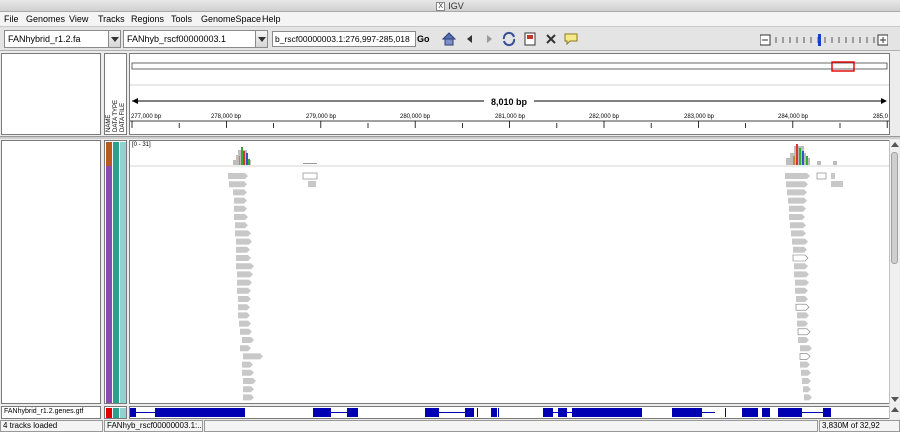 This screenshot has height=432, width=900. I want to click on close-icon, so click(551, 39).